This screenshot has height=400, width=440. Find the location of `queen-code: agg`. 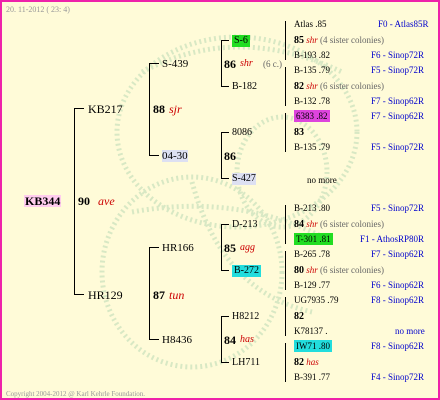

queen-code: agg is located at coordinates (247, 247).